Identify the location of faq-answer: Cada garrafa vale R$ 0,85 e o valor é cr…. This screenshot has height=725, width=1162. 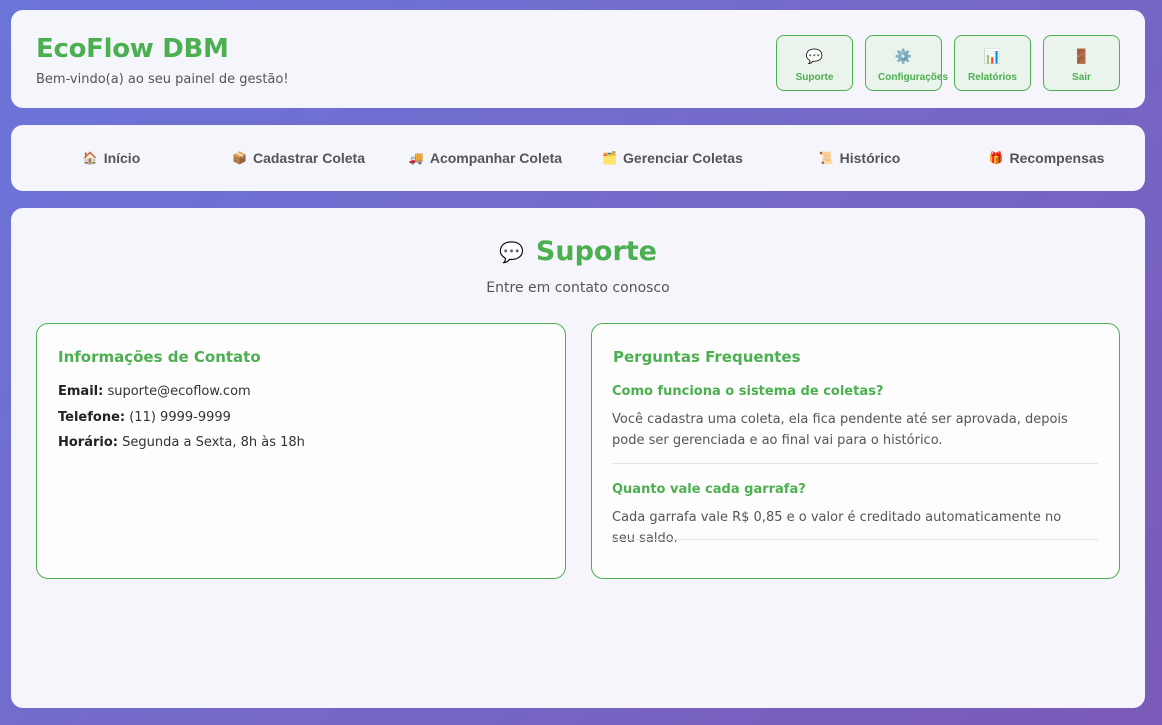
(837, 528).